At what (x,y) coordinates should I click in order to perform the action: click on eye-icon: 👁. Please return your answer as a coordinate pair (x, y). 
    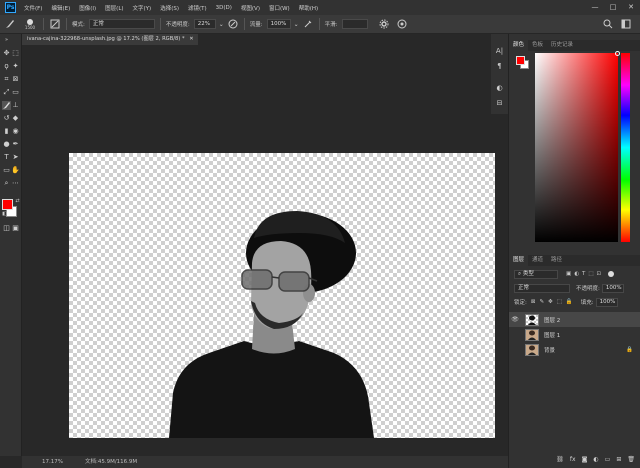
    Looking at the image, I should click on (515, 319).